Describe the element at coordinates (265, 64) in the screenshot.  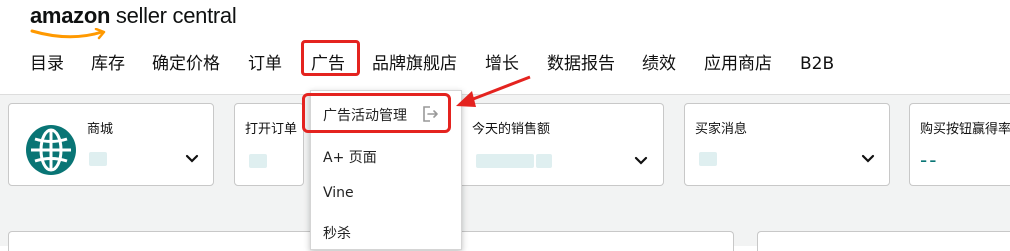
I see `nav-item-orders: 订单` at that location.